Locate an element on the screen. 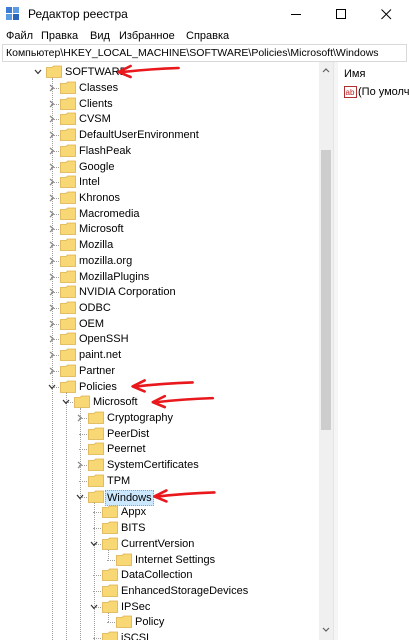  title-bar: Редактор реестра is located at coordinates (204, 14).